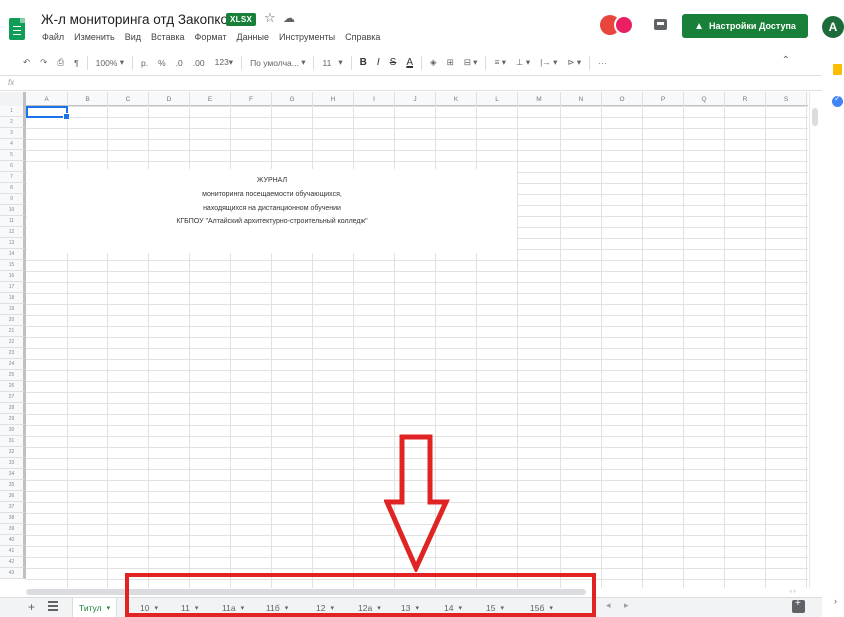 This screenshot has height=617, width=844. I want to click on row-header: 37, so click(13, 507).